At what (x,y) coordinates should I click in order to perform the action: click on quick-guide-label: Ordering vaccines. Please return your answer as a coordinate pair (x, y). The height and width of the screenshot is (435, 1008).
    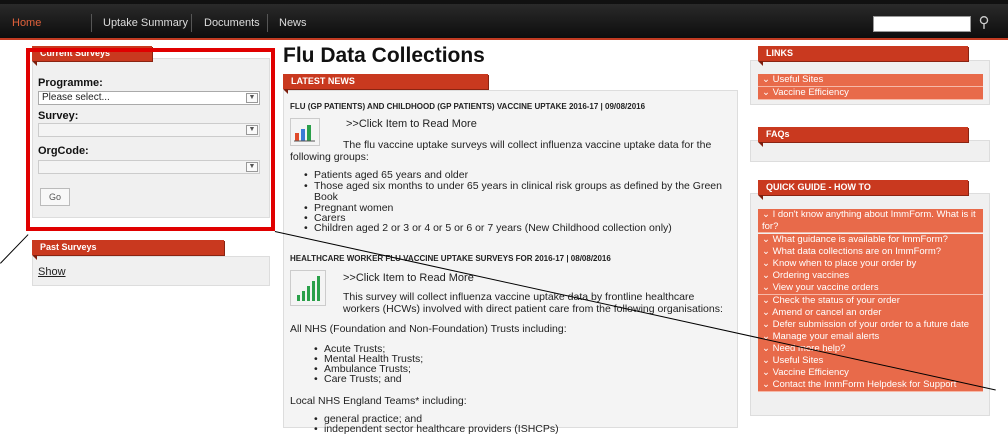
    Looking at the image, I should click on (811, 276).